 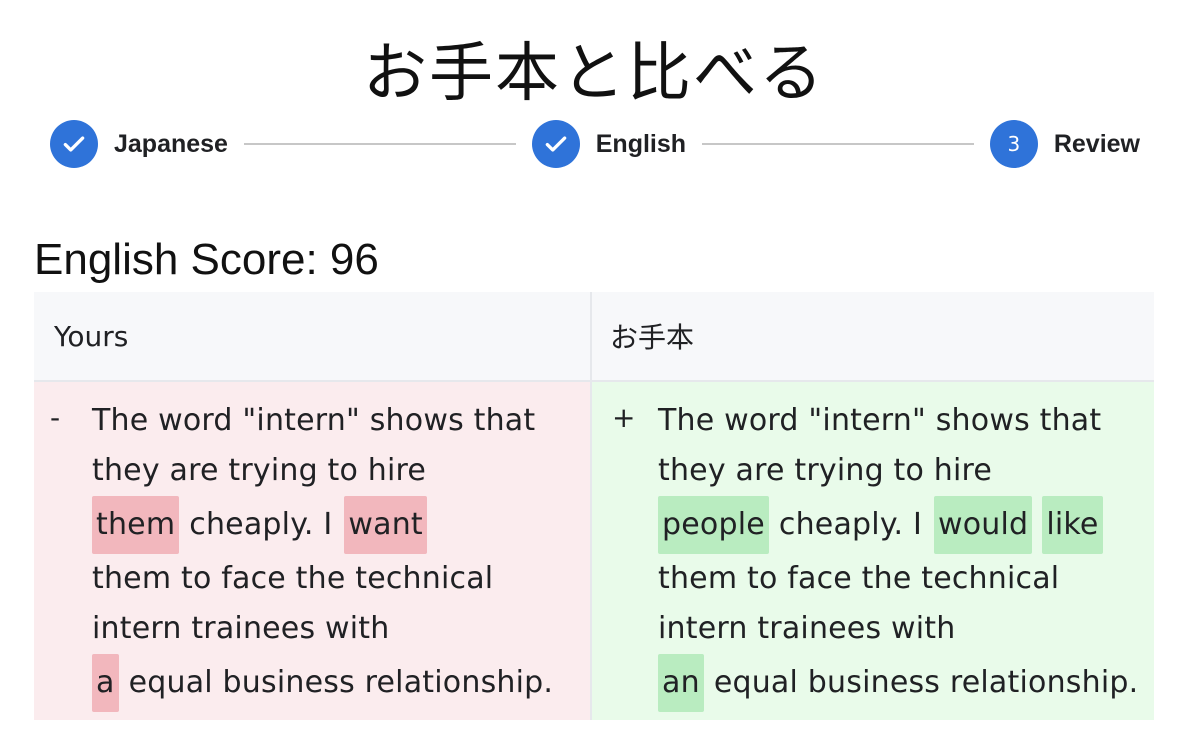 I want to click on added-word: people, so click(x=713, y=525).